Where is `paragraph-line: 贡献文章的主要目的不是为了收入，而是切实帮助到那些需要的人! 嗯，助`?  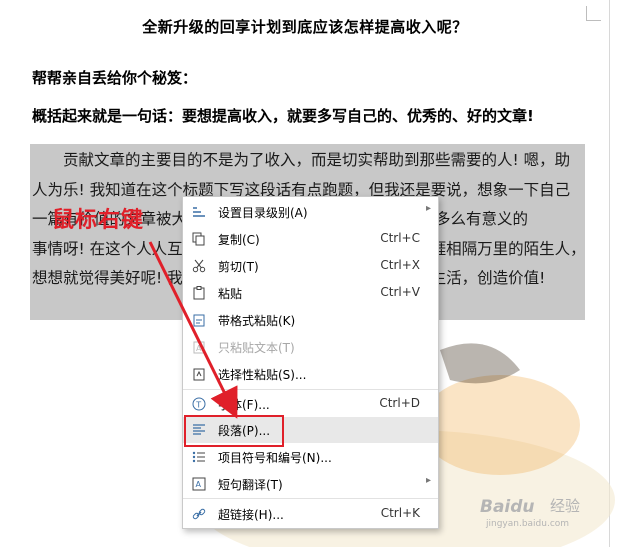 paragraph-line: 贡献文章的主要目的不是为了收入，而是切实帮助到那些需要的人! 嗯，助 is located at coordinates (317, 160).